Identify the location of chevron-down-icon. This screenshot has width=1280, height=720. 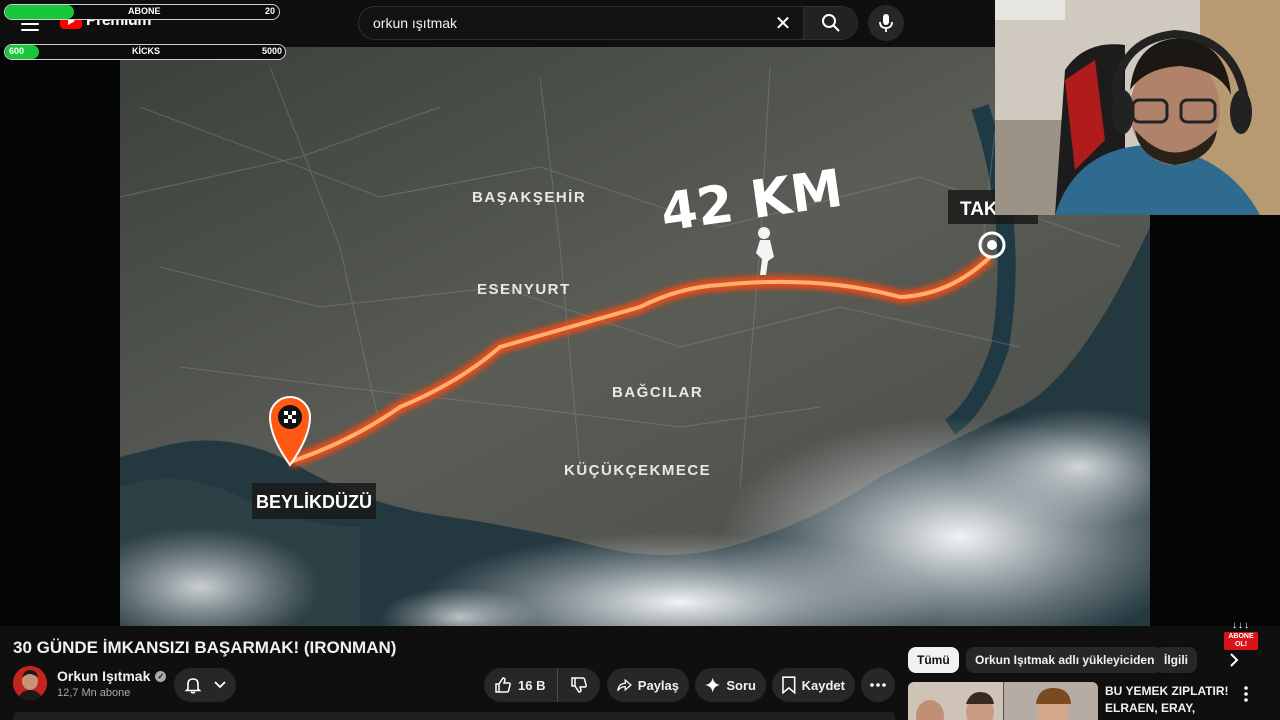
(220, 685).